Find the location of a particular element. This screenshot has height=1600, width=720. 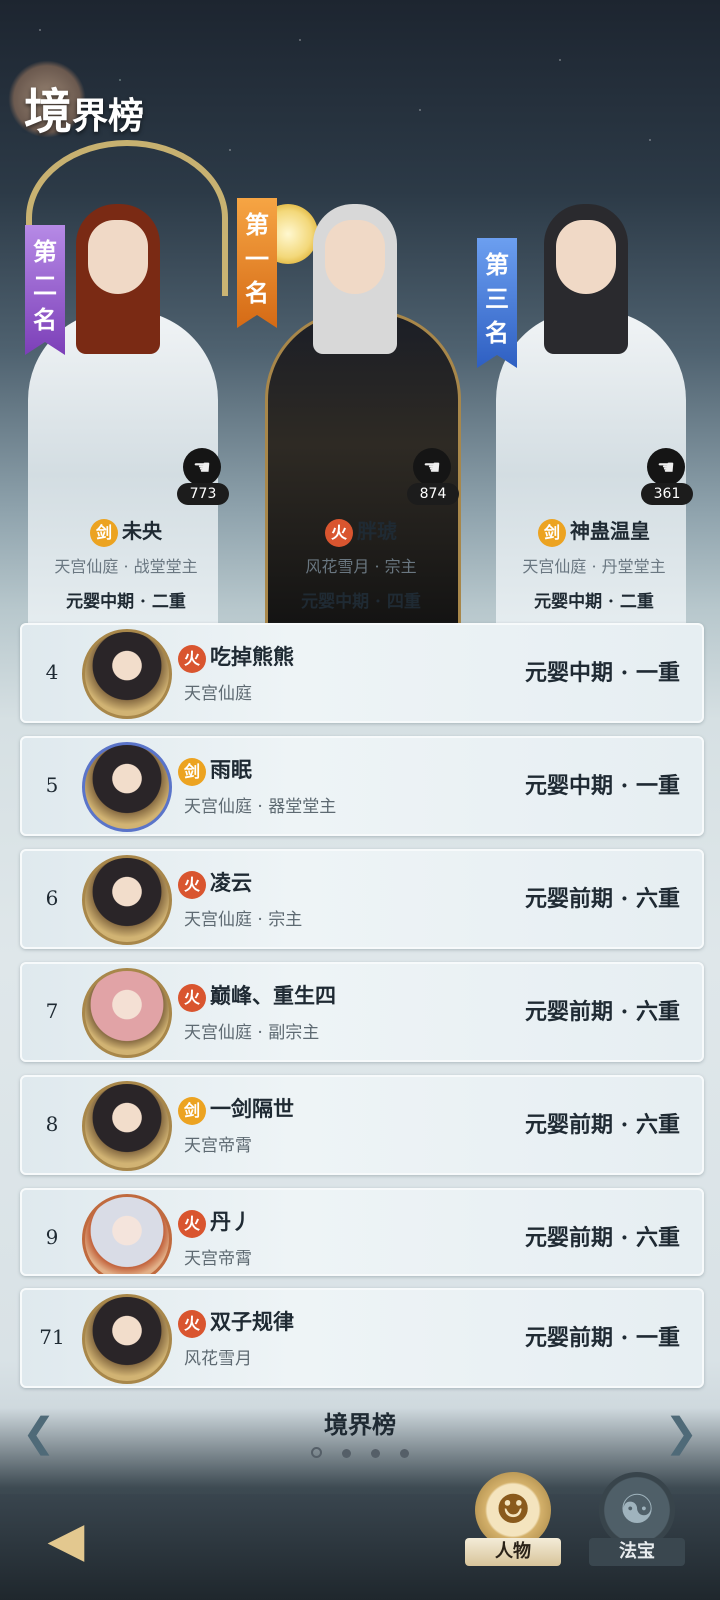

character-tab-button: ☻ 人物 is located at coordinates (513, 1519).